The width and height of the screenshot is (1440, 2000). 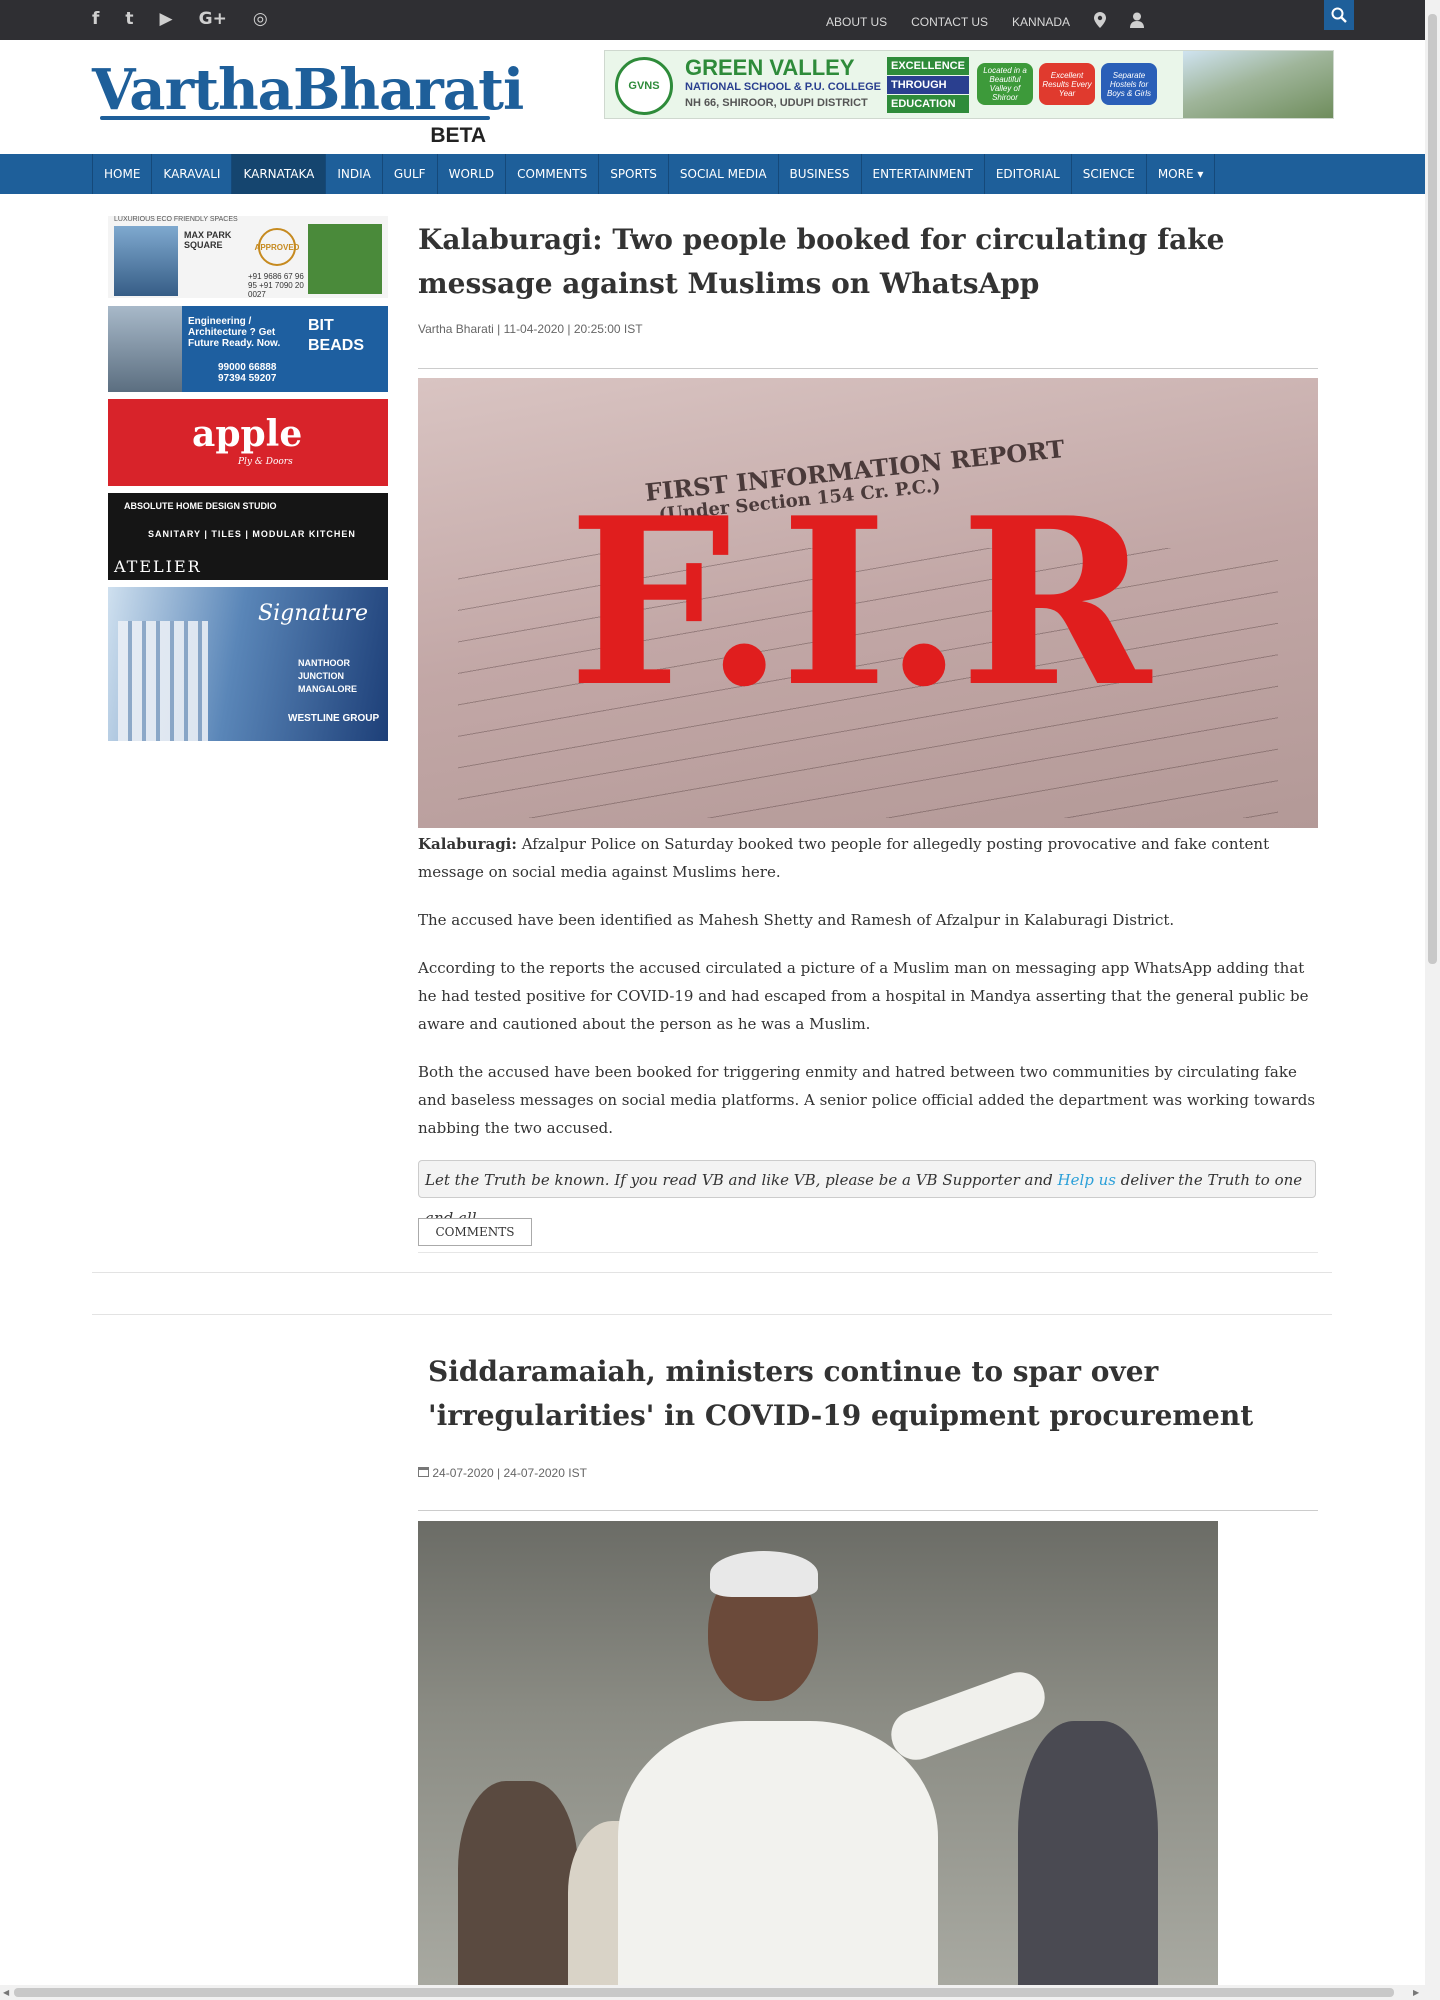 I want to click on nav-item-karavali: KARAVALI, so click(x=192, y=174).